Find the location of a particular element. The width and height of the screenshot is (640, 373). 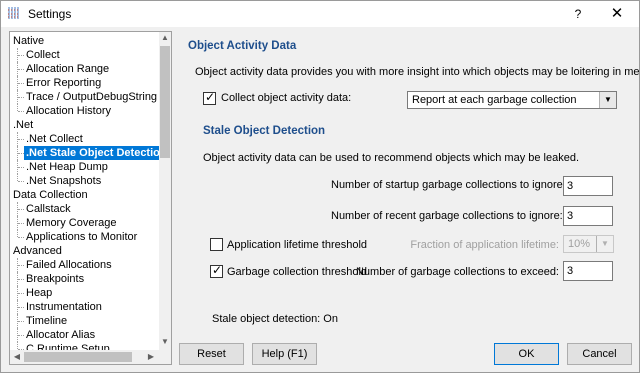

collect-object-activity-checkbox: ✓ is located at coordinates (209, 97).